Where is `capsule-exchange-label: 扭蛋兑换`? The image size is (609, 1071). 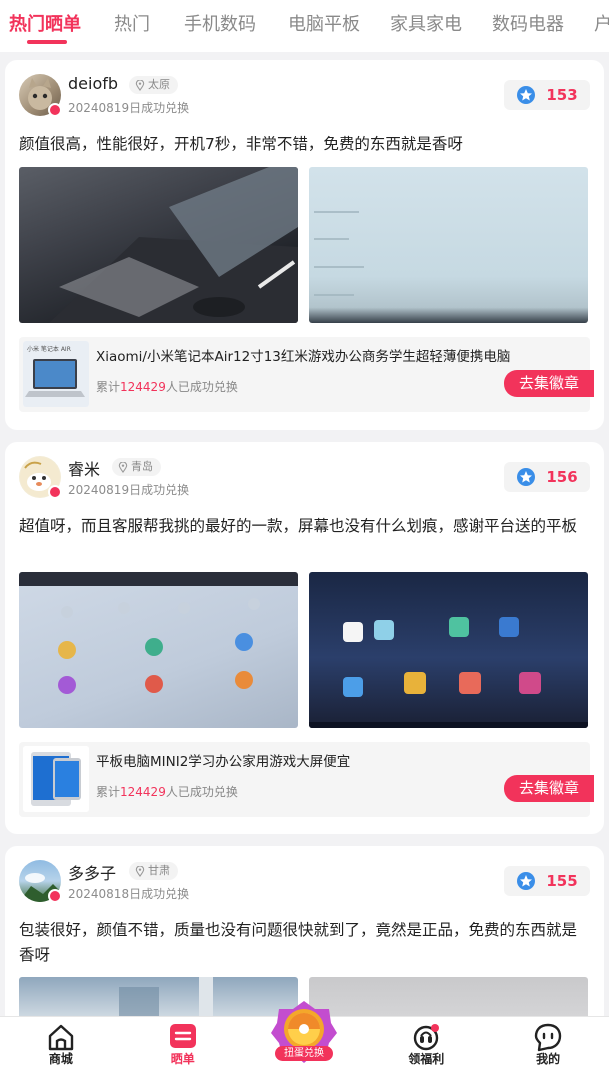
capsule-exchange-label: 扭蛋兑换 is located at coordinates (304, 1053).